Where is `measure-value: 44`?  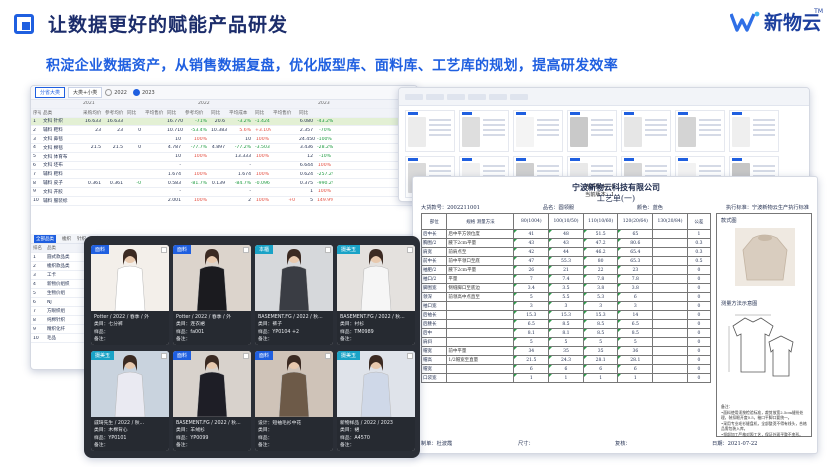
measure-value: 44 is located at coordinates (566, 252).